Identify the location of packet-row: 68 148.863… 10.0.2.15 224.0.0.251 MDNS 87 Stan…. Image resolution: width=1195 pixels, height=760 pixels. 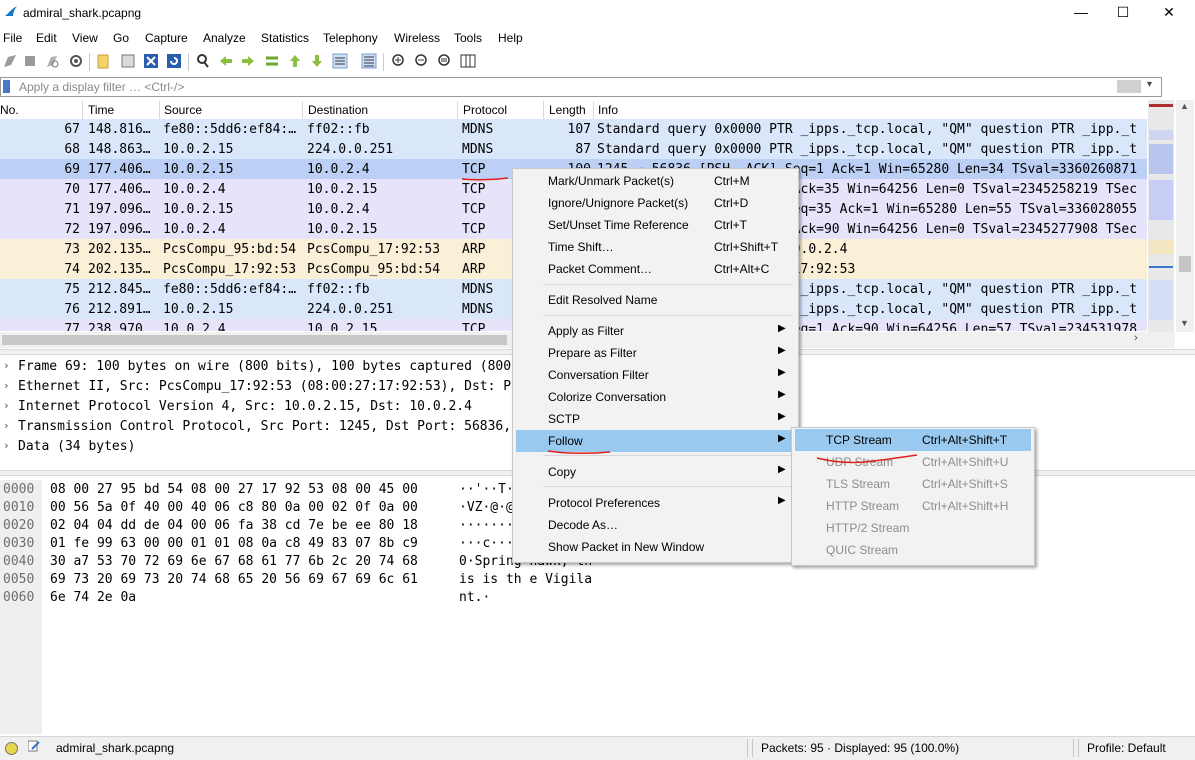
(573, 149).